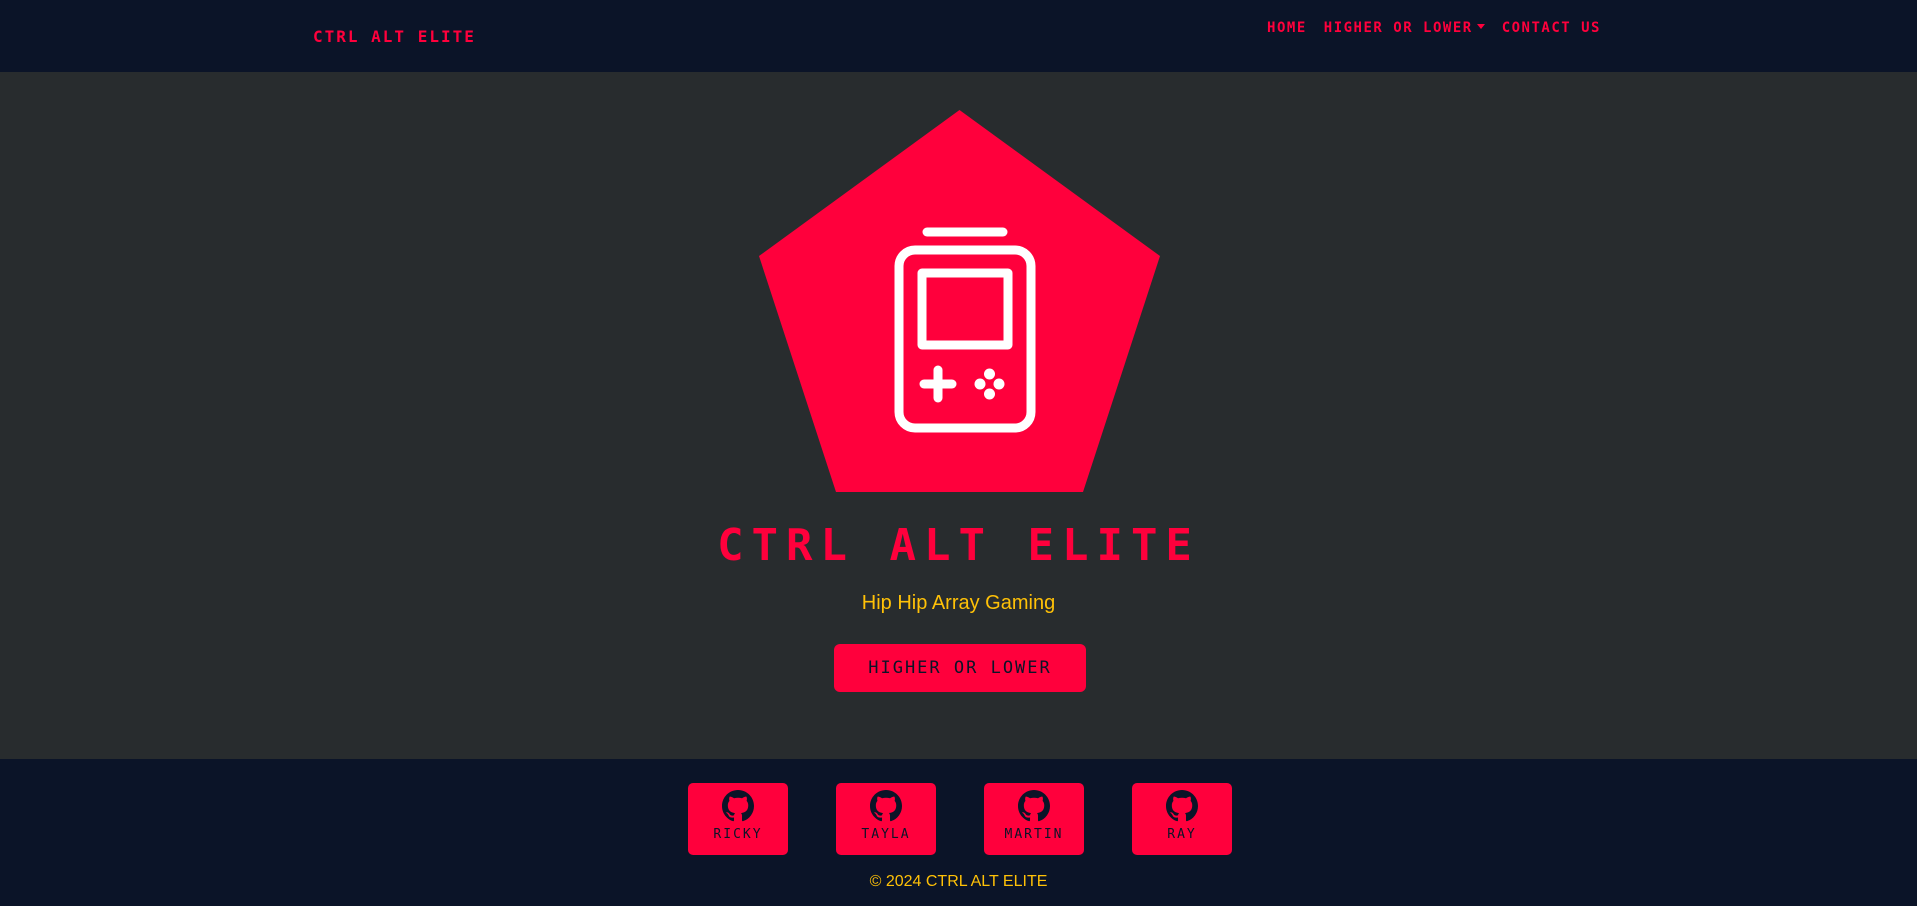 This screenshot has height=906, width=1917. I want to click on pentagon-shape, so click(959, 301).